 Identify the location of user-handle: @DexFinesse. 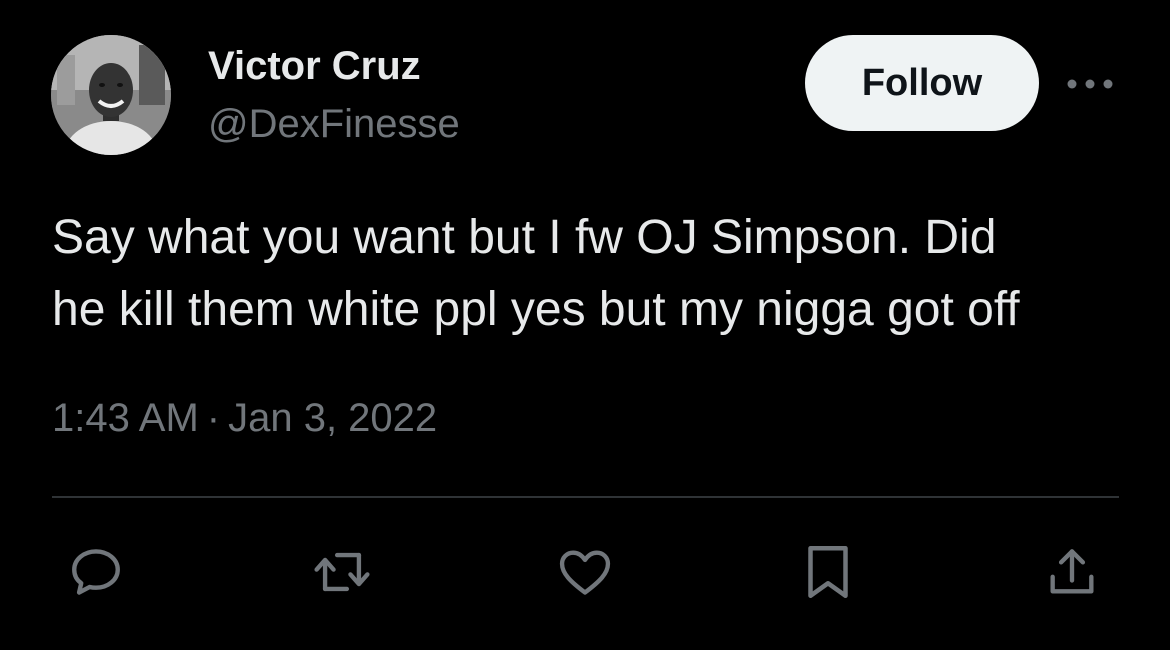
(334, 124).